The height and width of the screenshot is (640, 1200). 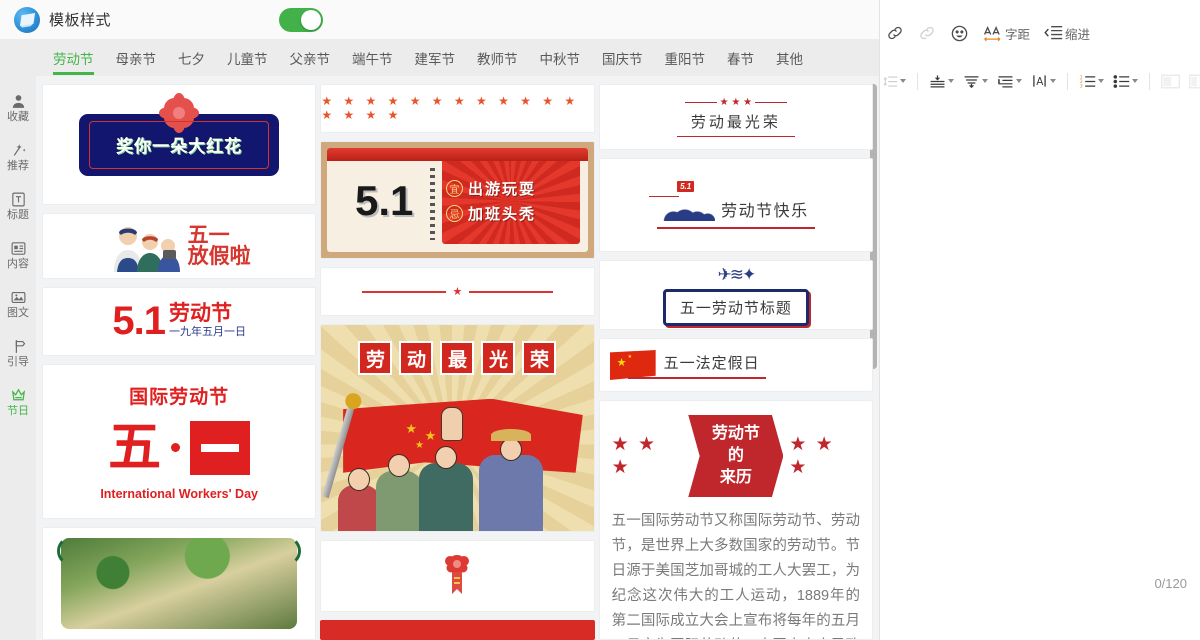 I want to click on monument-illustration-icon: 5.1, so click(x=682, y=201).